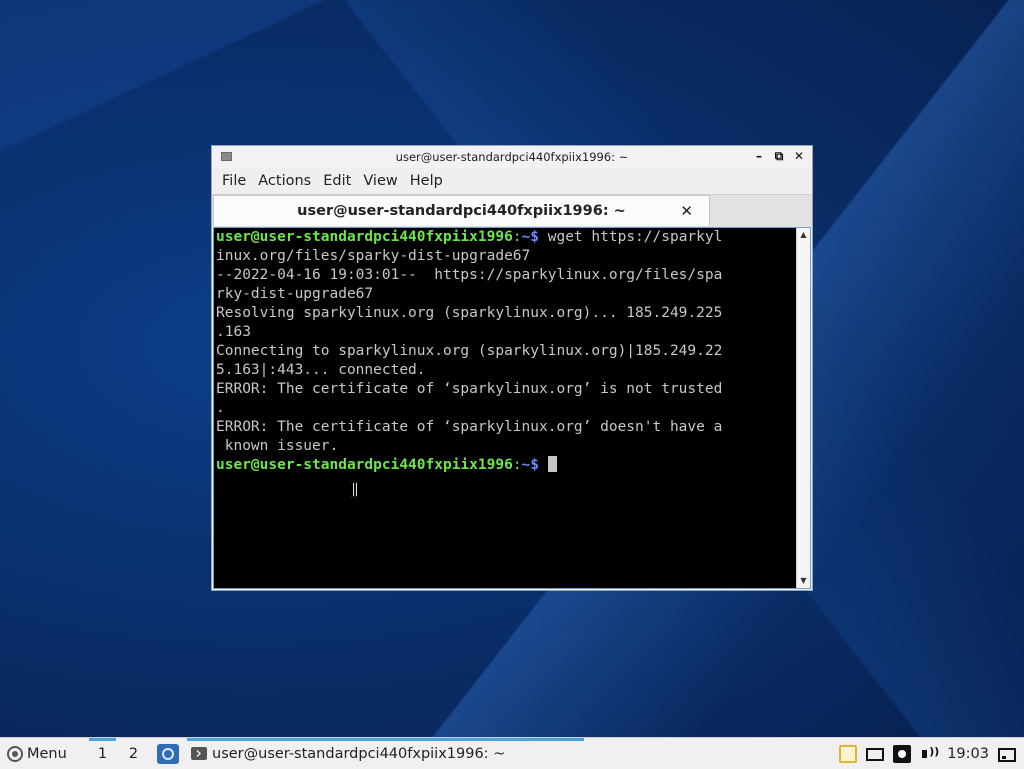 This screenshot has width=1024, height=769. I want to click on workspace-2-label: 2, so click(133, 753).